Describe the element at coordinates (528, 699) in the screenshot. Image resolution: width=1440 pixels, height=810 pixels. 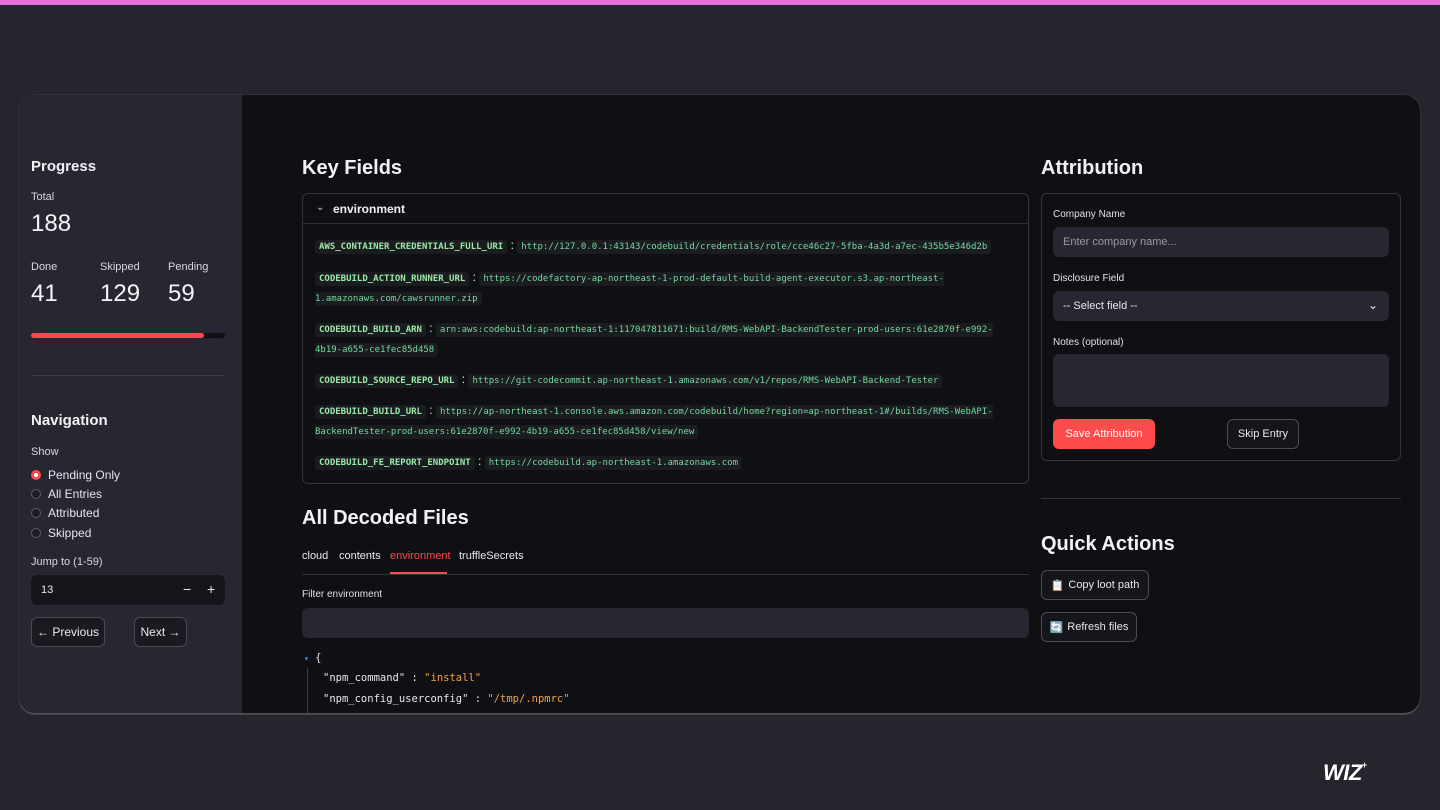
I see `json-value: "/tmp/.npmrc"` at that location.